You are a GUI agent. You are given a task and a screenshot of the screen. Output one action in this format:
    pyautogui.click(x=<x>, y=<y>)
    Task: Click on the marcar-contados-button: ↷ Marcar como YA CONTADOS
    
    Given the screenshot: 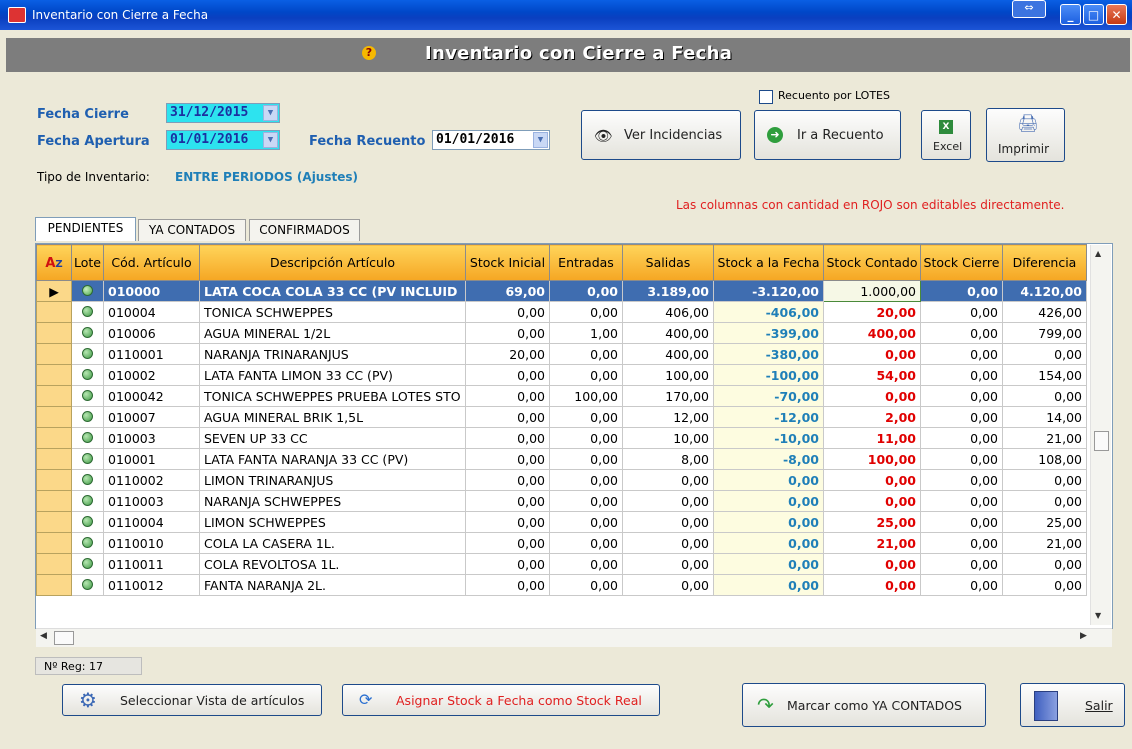 What is the action you would take?
    pyautogui.click(x=864, y=705)
    